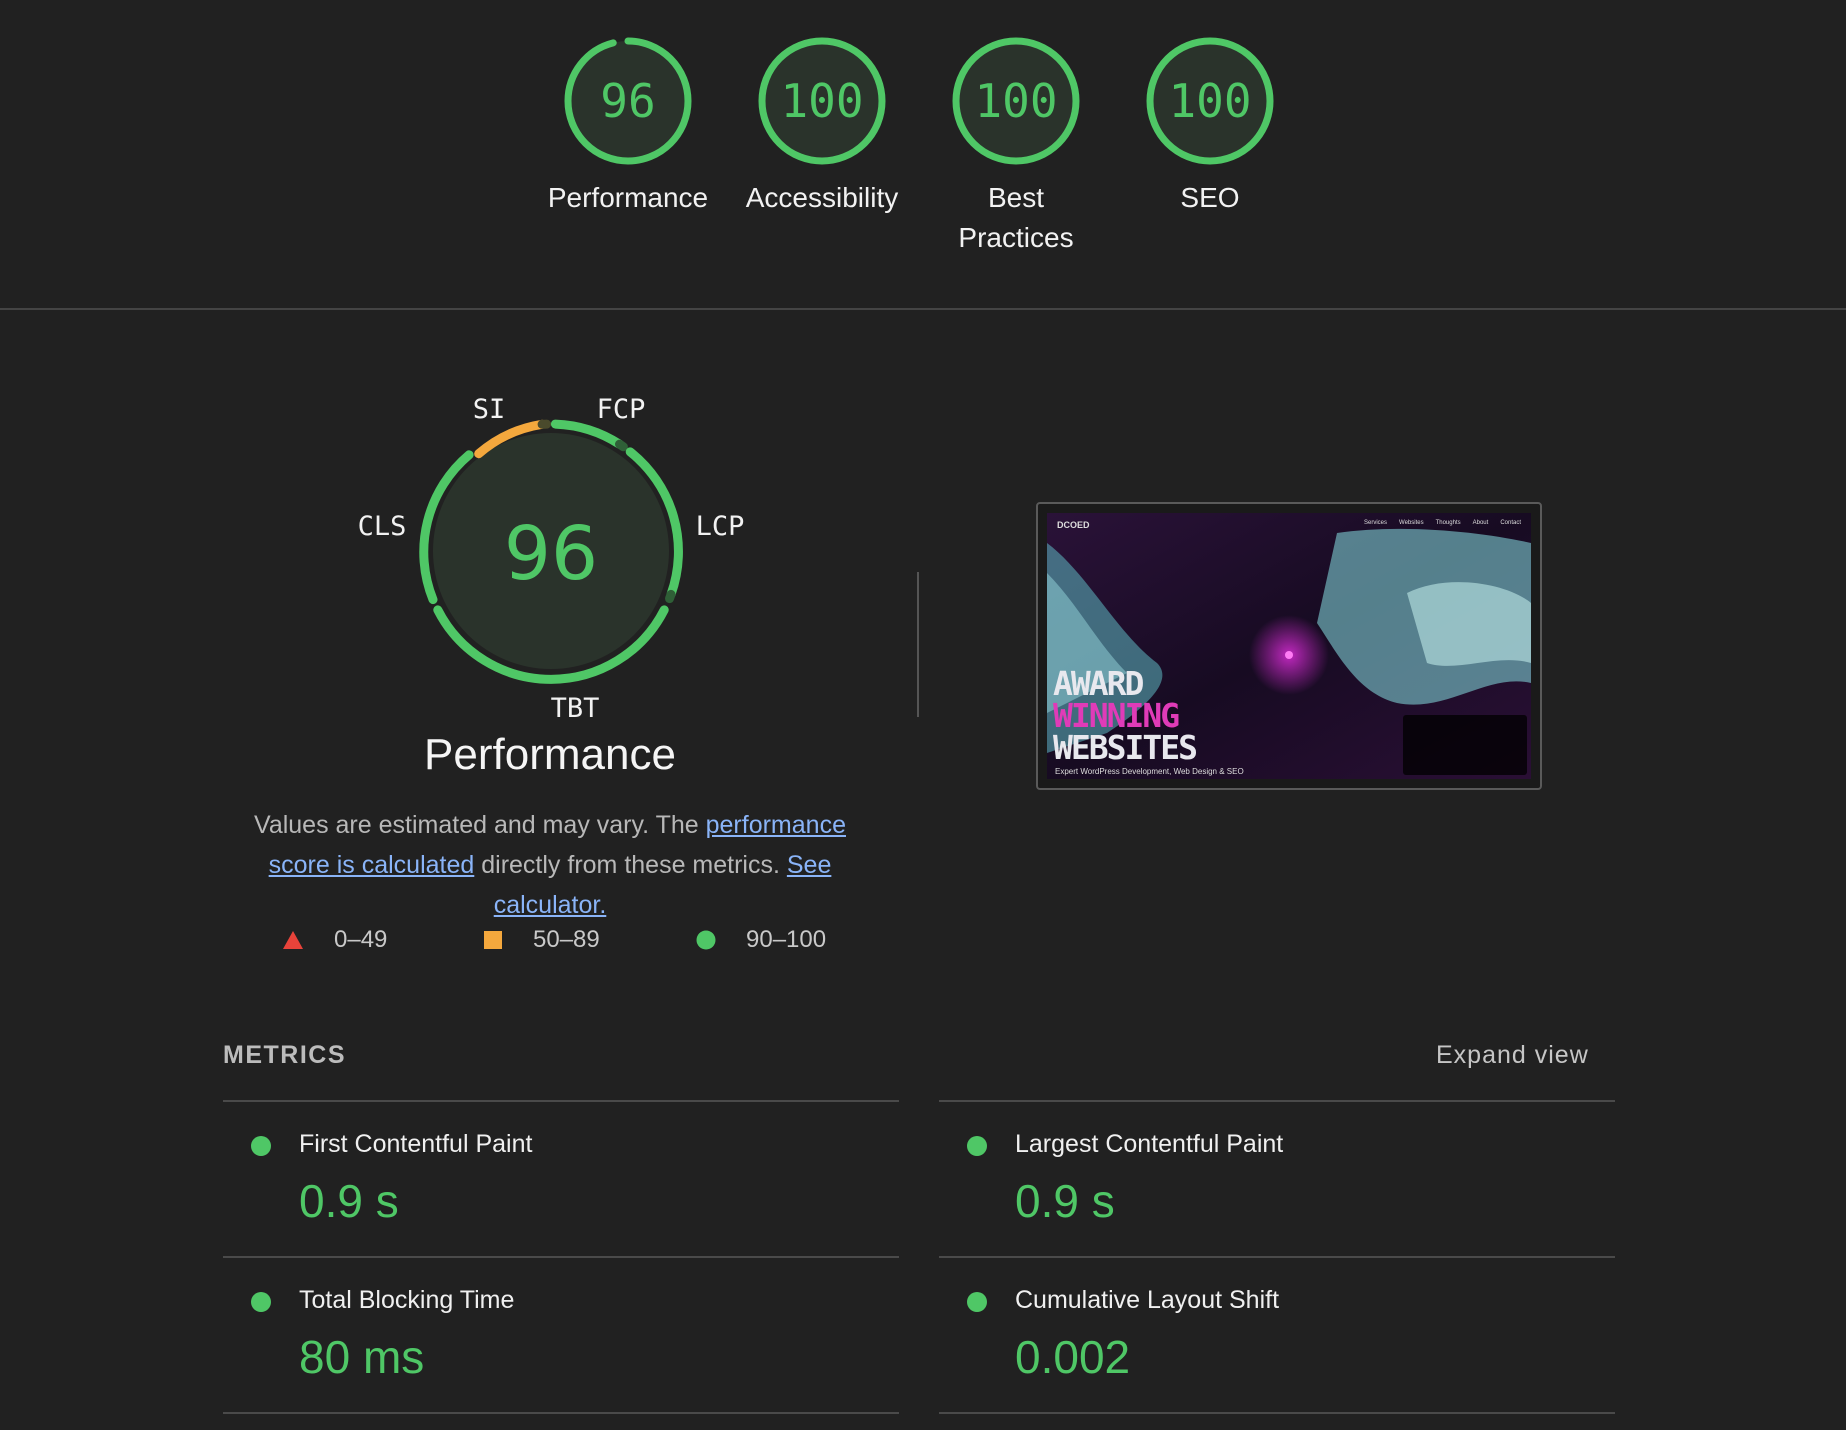 The width and height of the screenshot is (1846, 1430). Describe the element at coordinates (575, 708) in the screenshot. I see `tbt-label: TBT` at that location.